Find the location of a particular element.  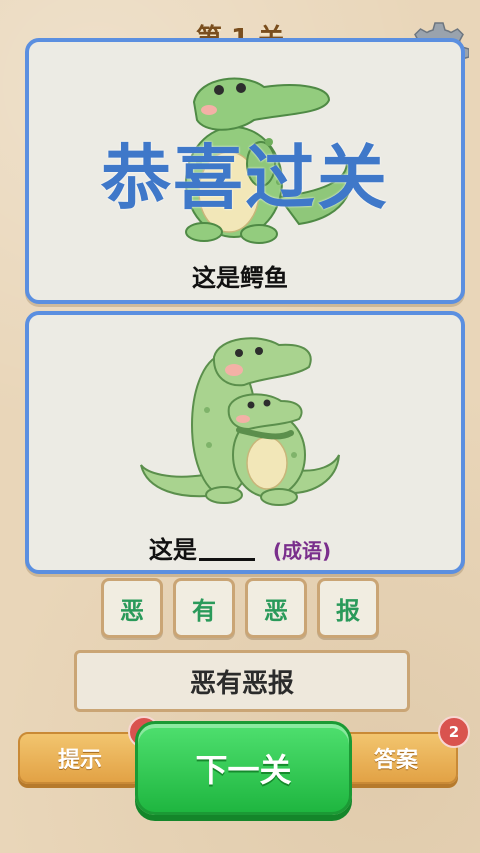

answer-count-badge: 2 is located at coordinates (454, 732).